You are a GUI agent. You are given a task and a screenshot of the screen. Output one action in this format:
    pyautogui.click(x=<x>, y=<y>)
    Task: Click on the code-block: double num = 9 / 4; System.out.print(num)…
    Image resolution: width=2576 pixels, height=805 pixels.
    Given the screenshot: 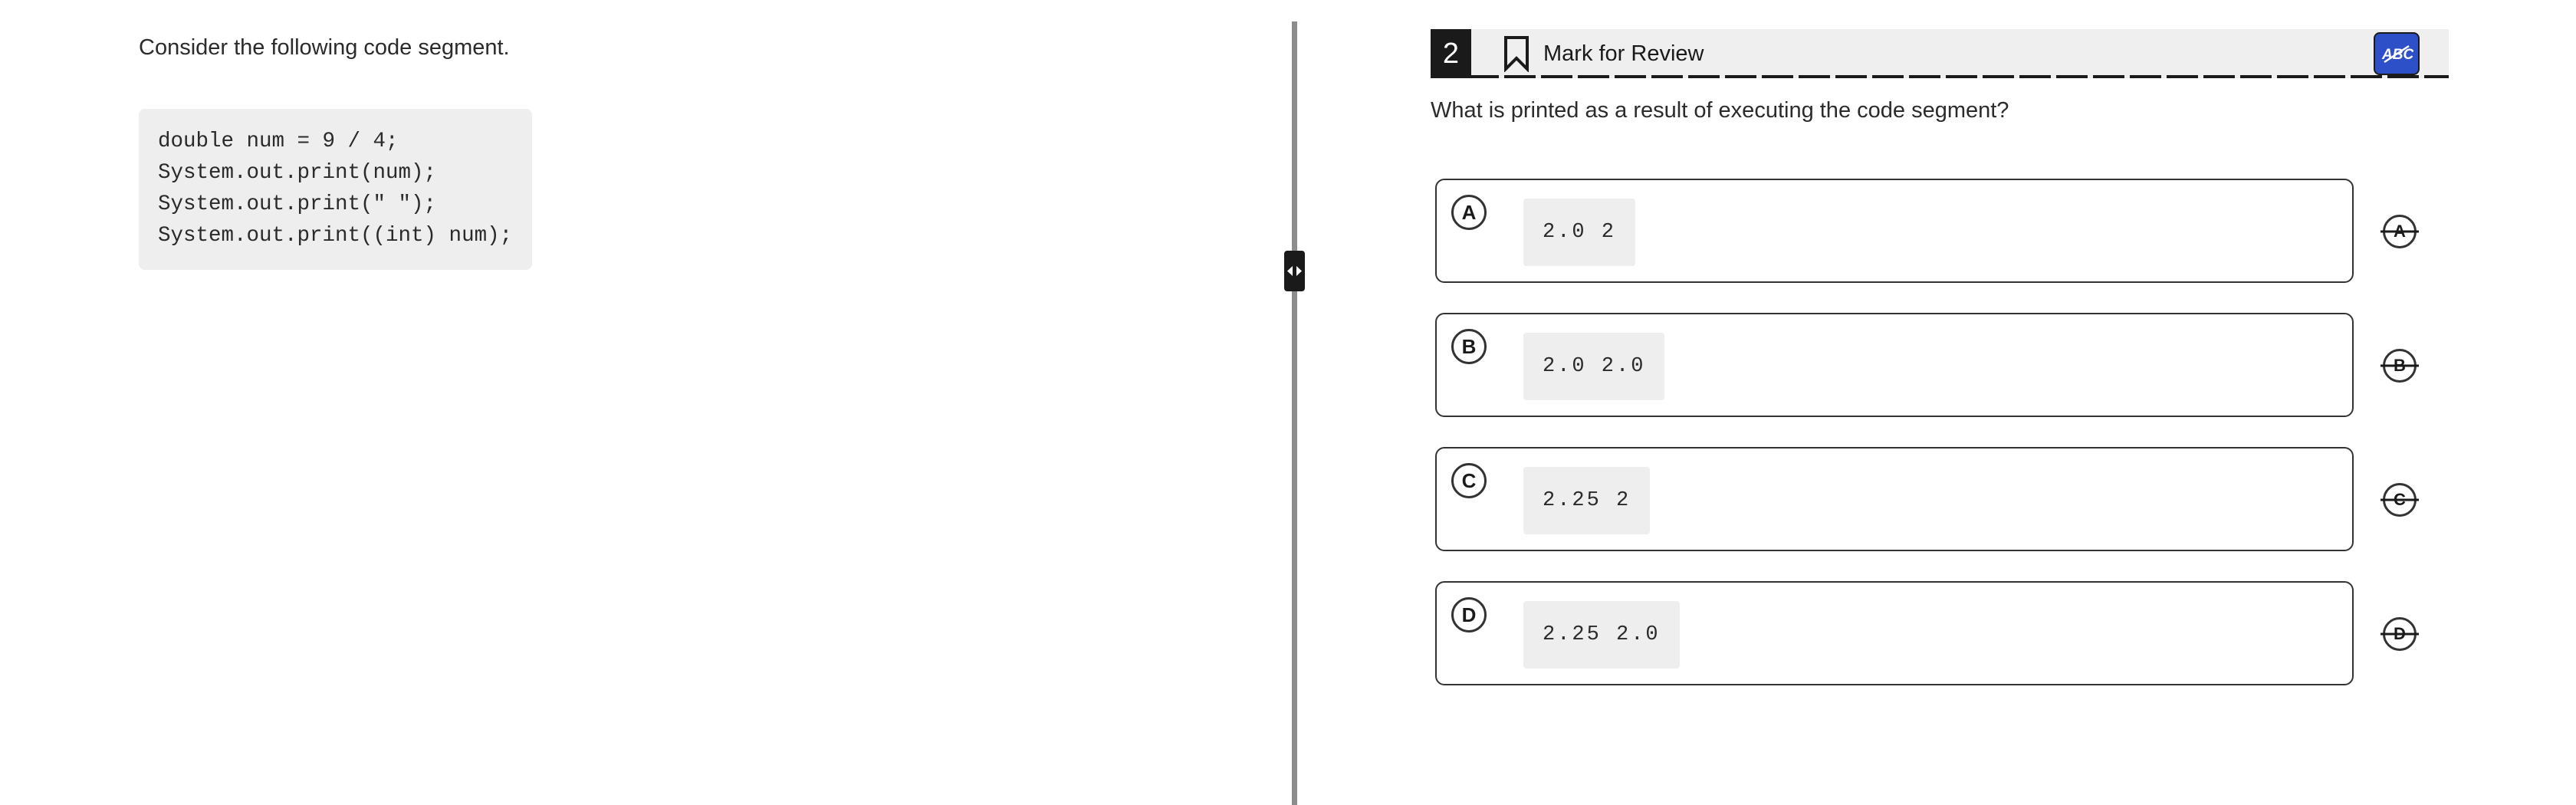 What is the action you would take?
    pyautogui.click(x=336, y=189)
    